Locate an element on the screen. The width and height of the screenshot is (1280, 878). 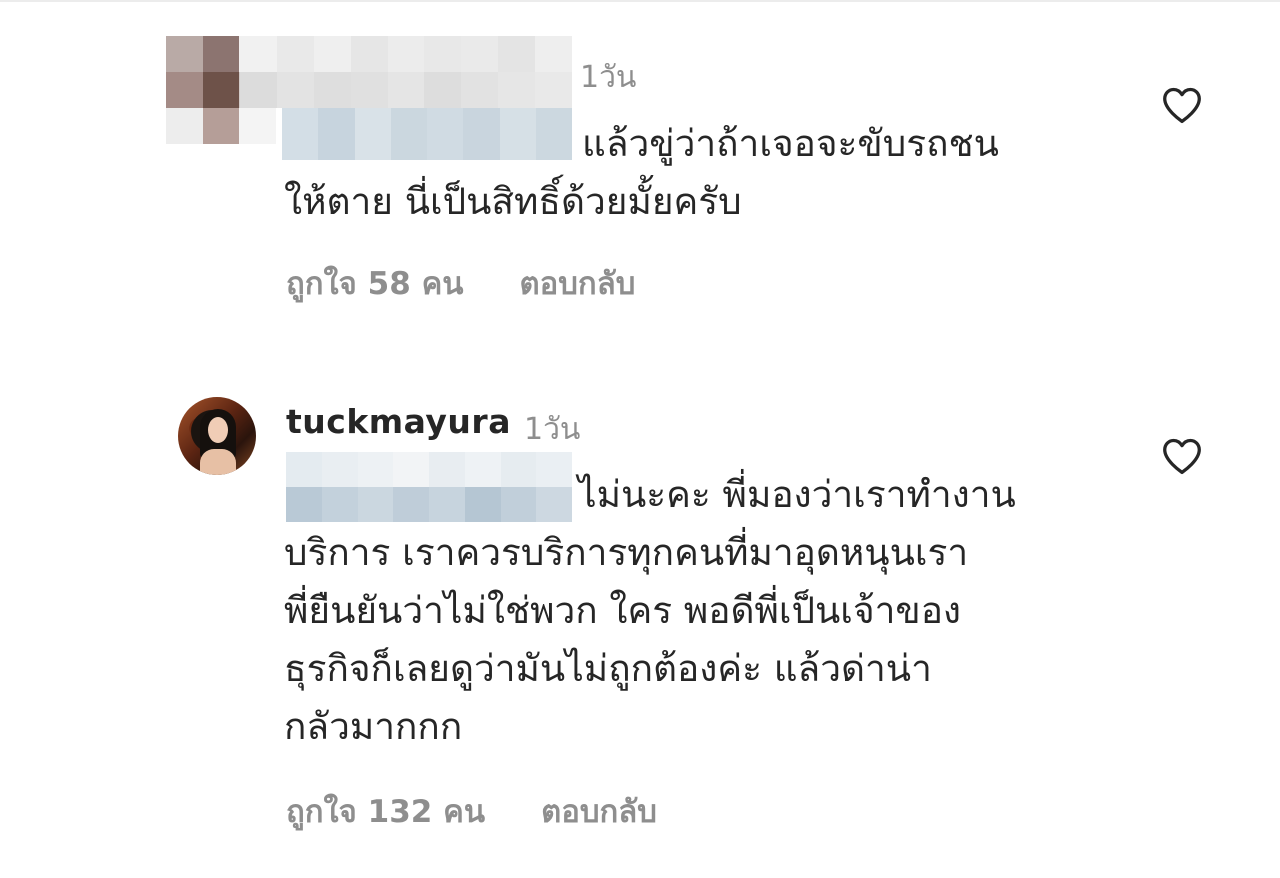
blurred-username is located at coordinates (406, 72).